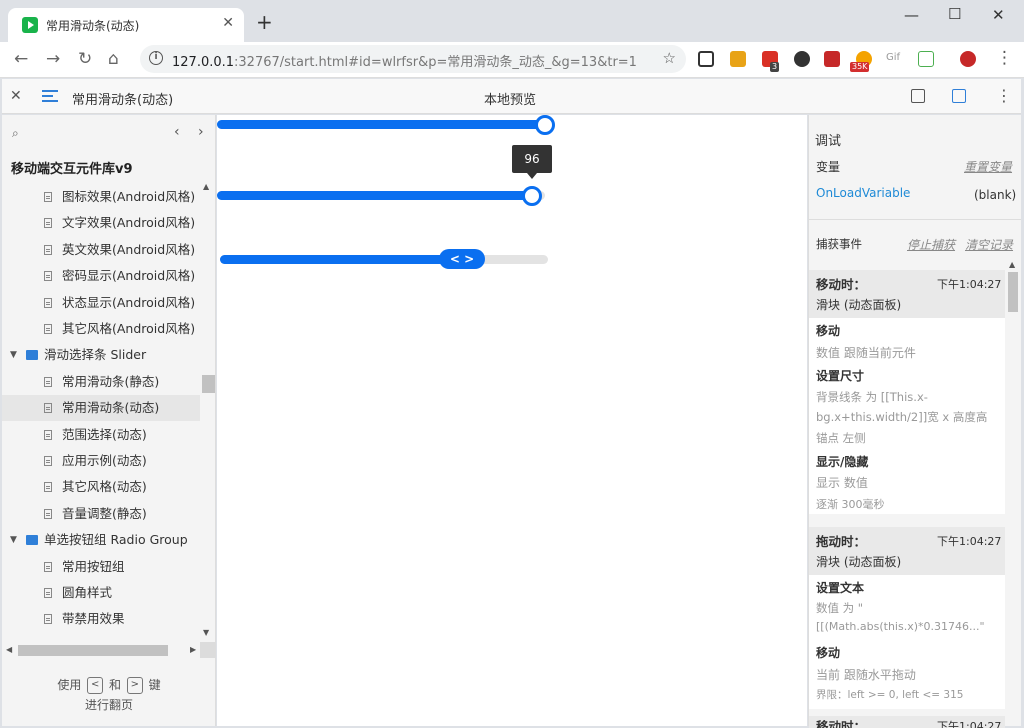 The height and width of the screenshot is (728, 1024). Describe the element at coordinates (339, 259) in the screenshot. I see `slider-3-fill` at that location.